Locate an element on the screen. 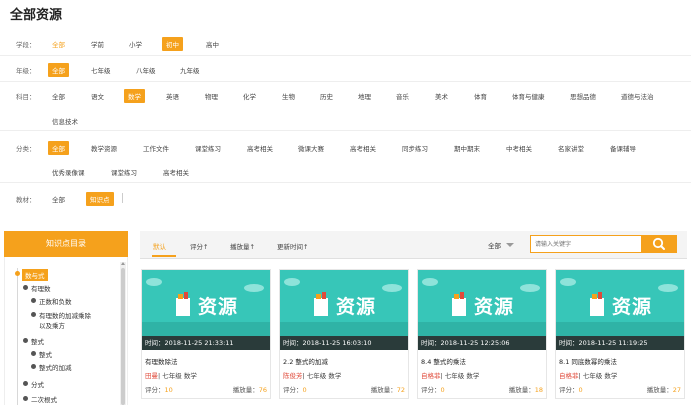 The height and width of the screenshot is (405, 691). category-option-class-practice-2: 课堂练习 is located at coordinates (124, 172).